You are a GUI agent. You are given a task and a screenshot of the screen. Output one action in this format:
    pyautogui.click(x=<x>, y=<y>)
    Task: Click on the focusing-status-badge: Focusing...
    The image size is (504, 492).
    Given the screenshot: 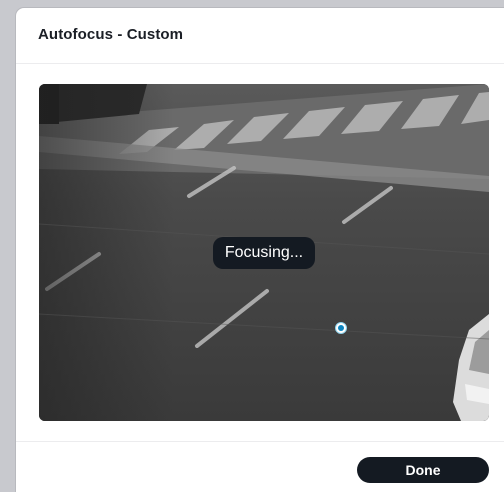 What is the action you would take?
    pyautogui.click(x=264, y=253)
    